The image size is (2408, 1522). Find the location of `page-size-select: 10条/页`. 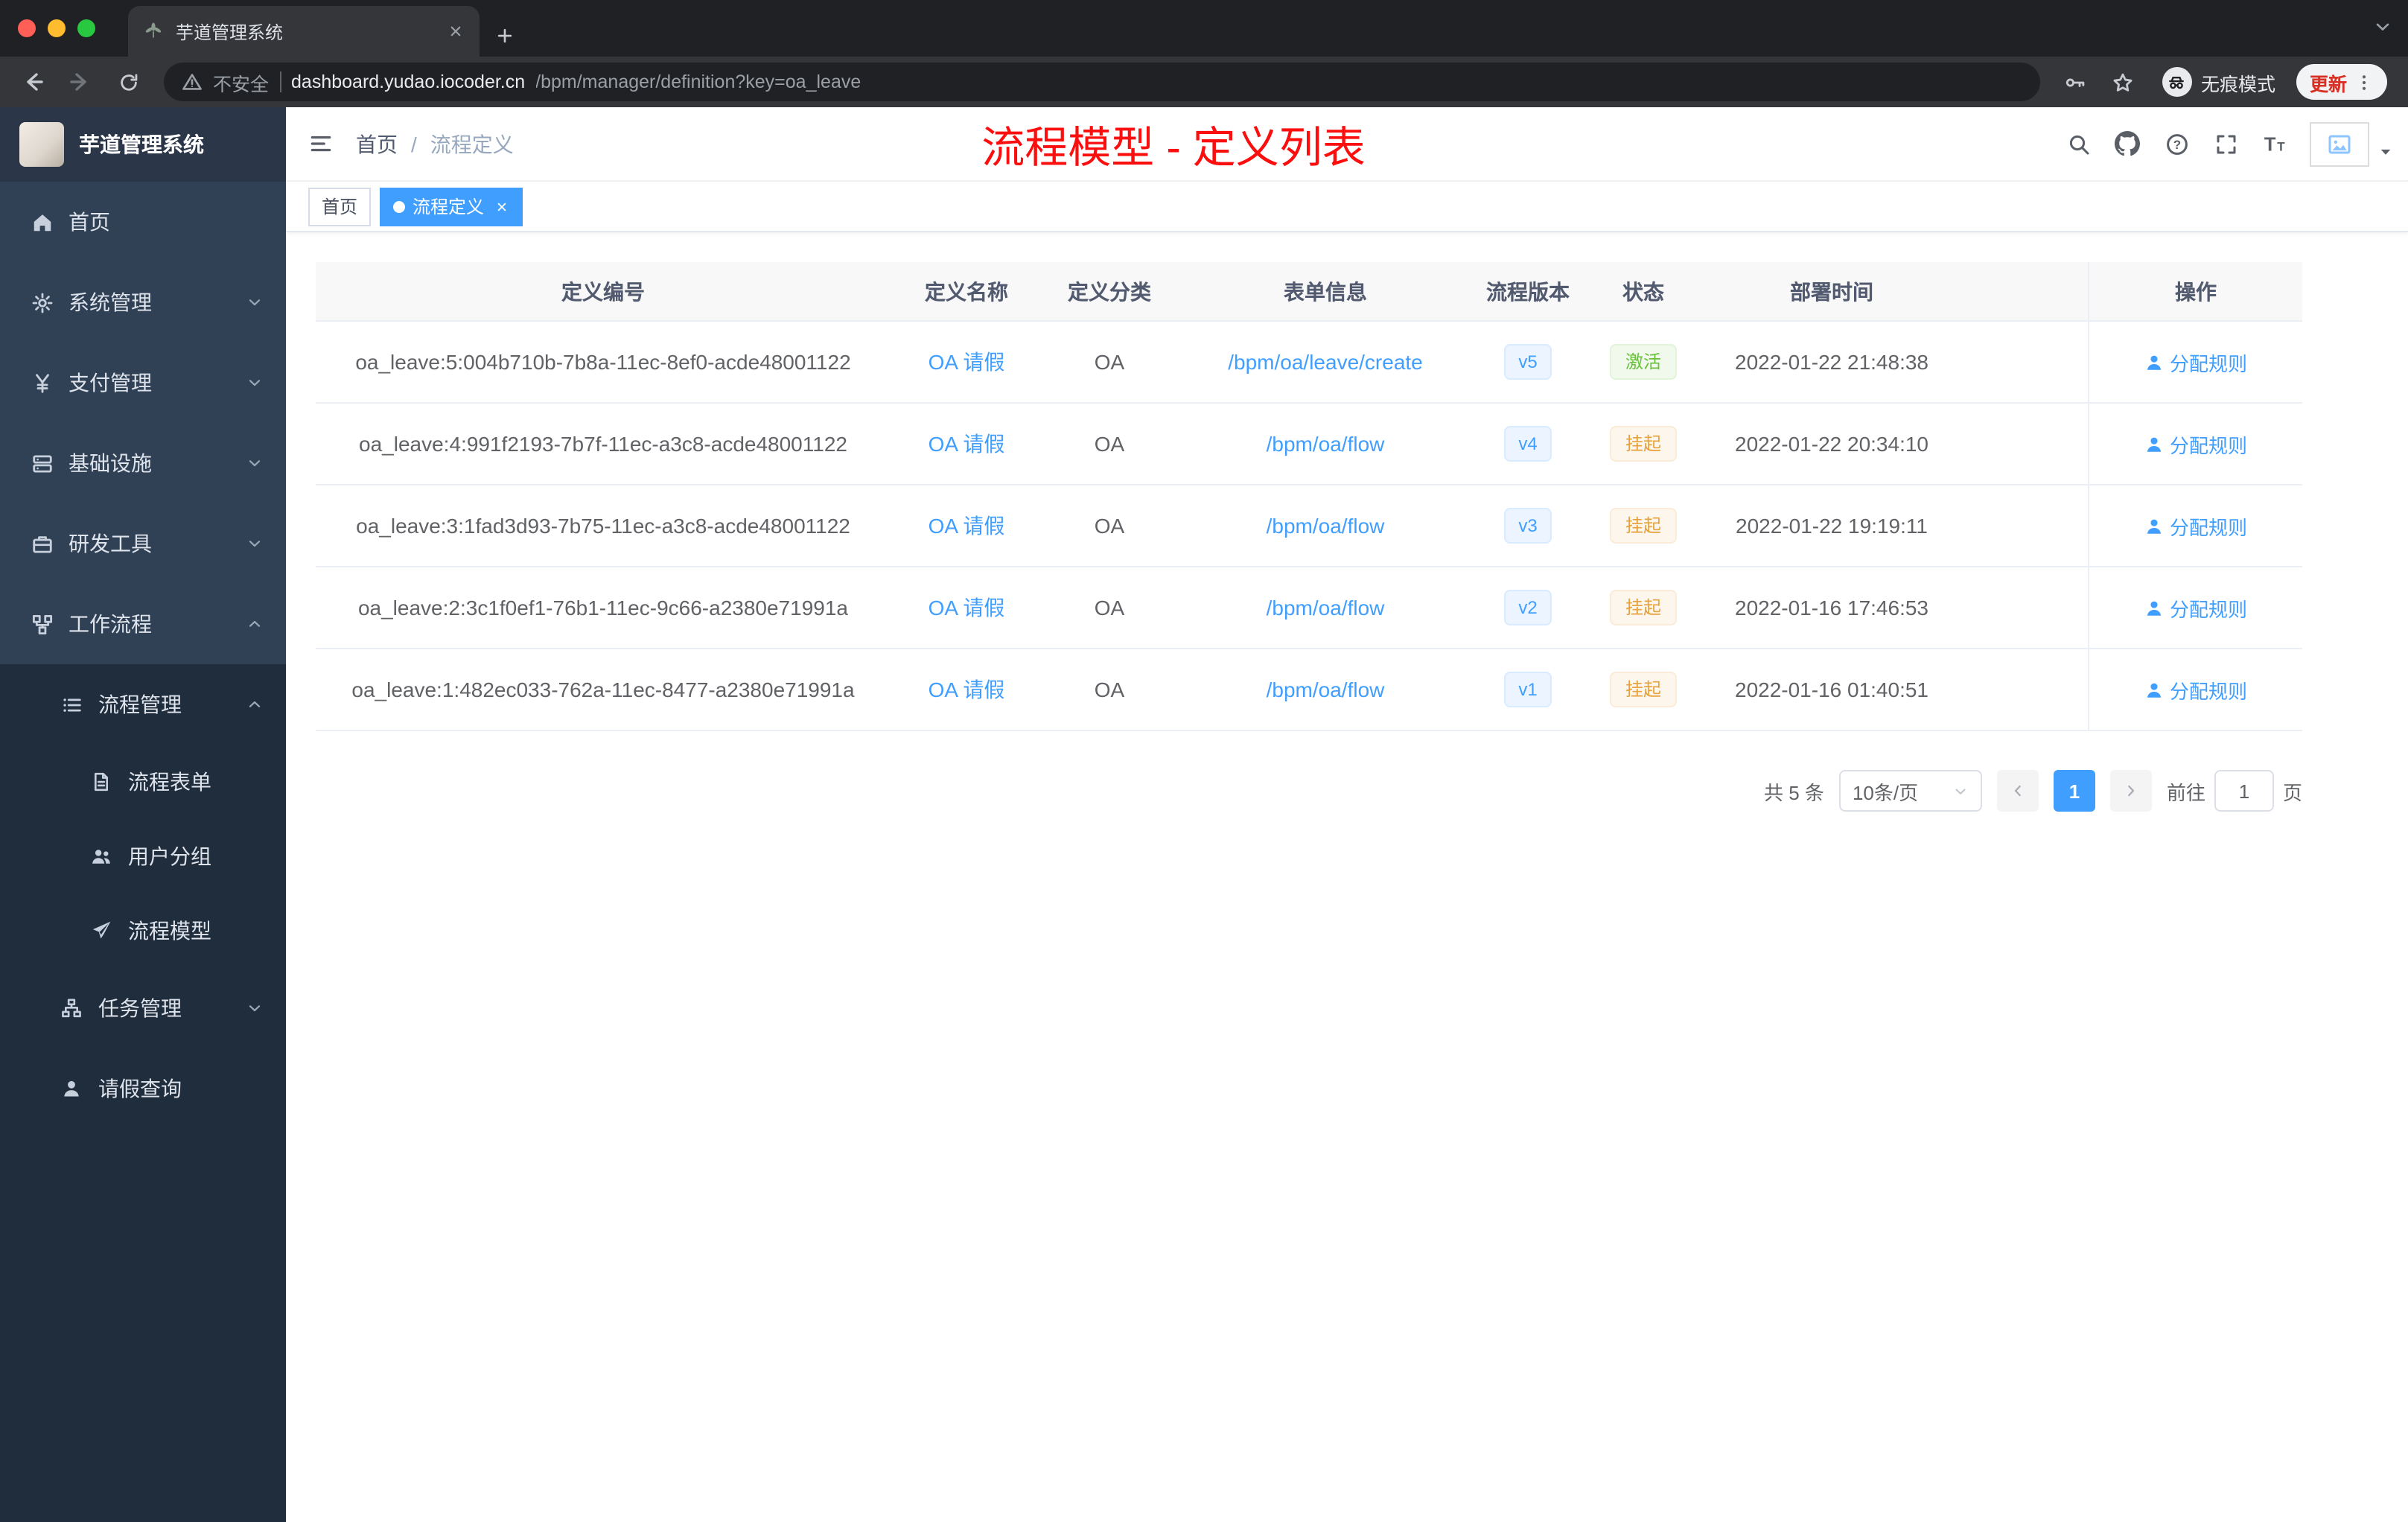

page-size-select: 10条/页 is located at coordinates (1910, 791).